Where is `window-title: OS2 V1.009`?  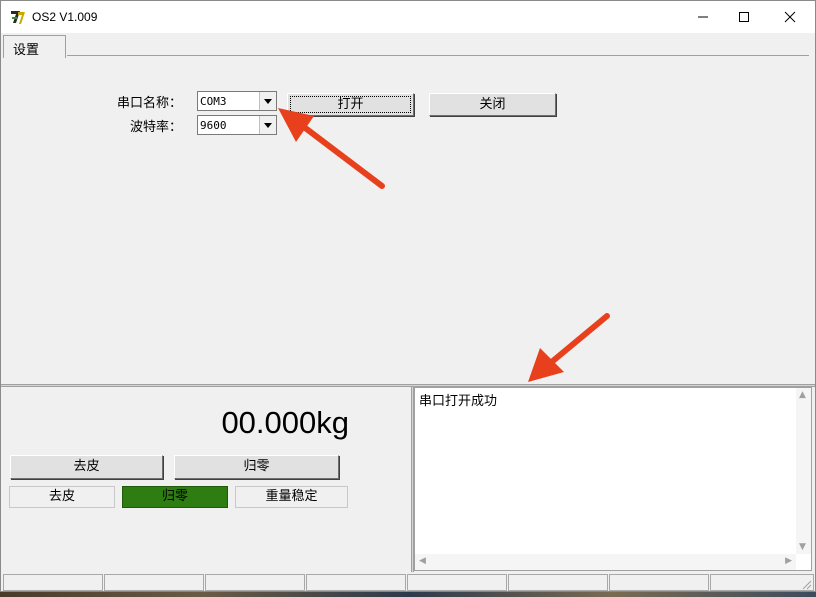 window-title: OS2 V1.009 is located at coordinates (65, 17).